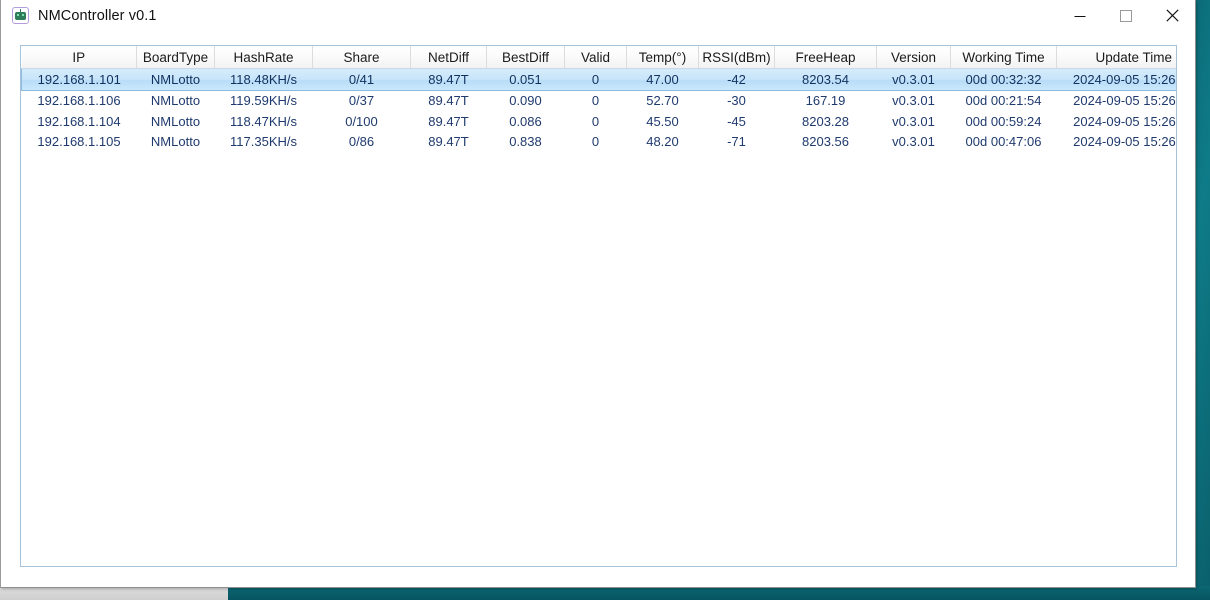 The width and height of the screenshot is (1210, 600). What do you see at coordinates (825, 57) in the screenshot?
I see `column-header-freeheap: FreeHeap` at bounding box center [825, 57].